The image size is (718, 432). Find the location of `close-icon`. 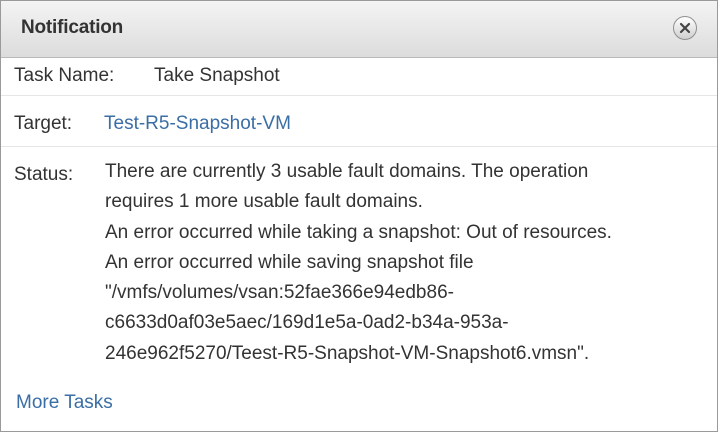

close-icon is located at coordinates (685, 28).